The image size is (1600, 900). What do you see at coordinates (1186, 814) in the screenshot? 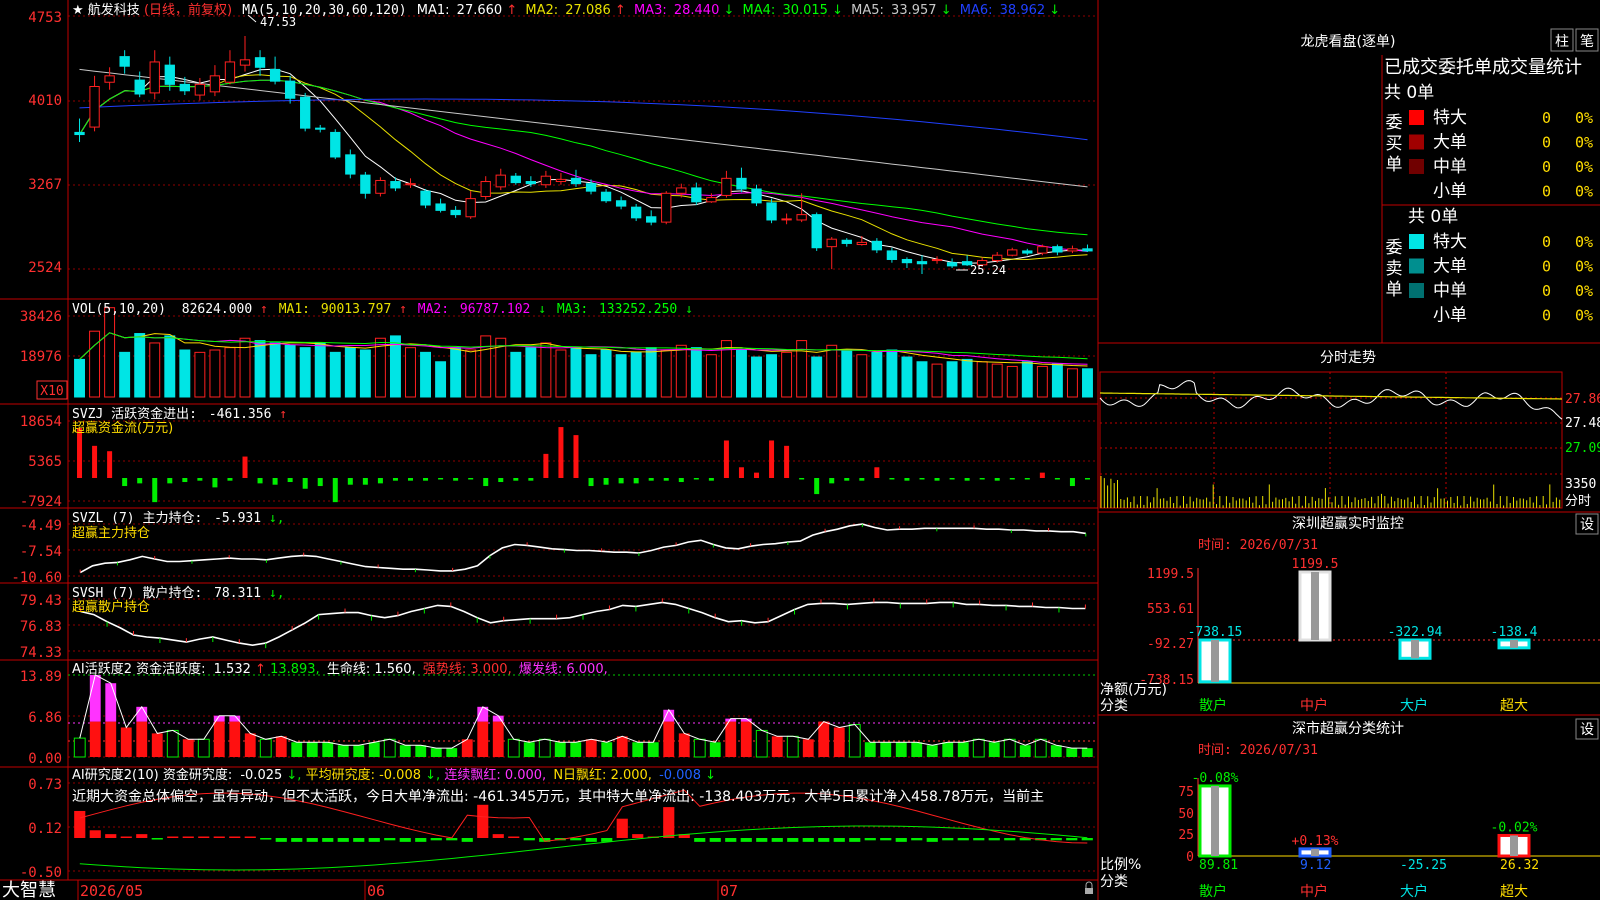
I see `classify-ytick: 50` at bounding box center [1186, 814].